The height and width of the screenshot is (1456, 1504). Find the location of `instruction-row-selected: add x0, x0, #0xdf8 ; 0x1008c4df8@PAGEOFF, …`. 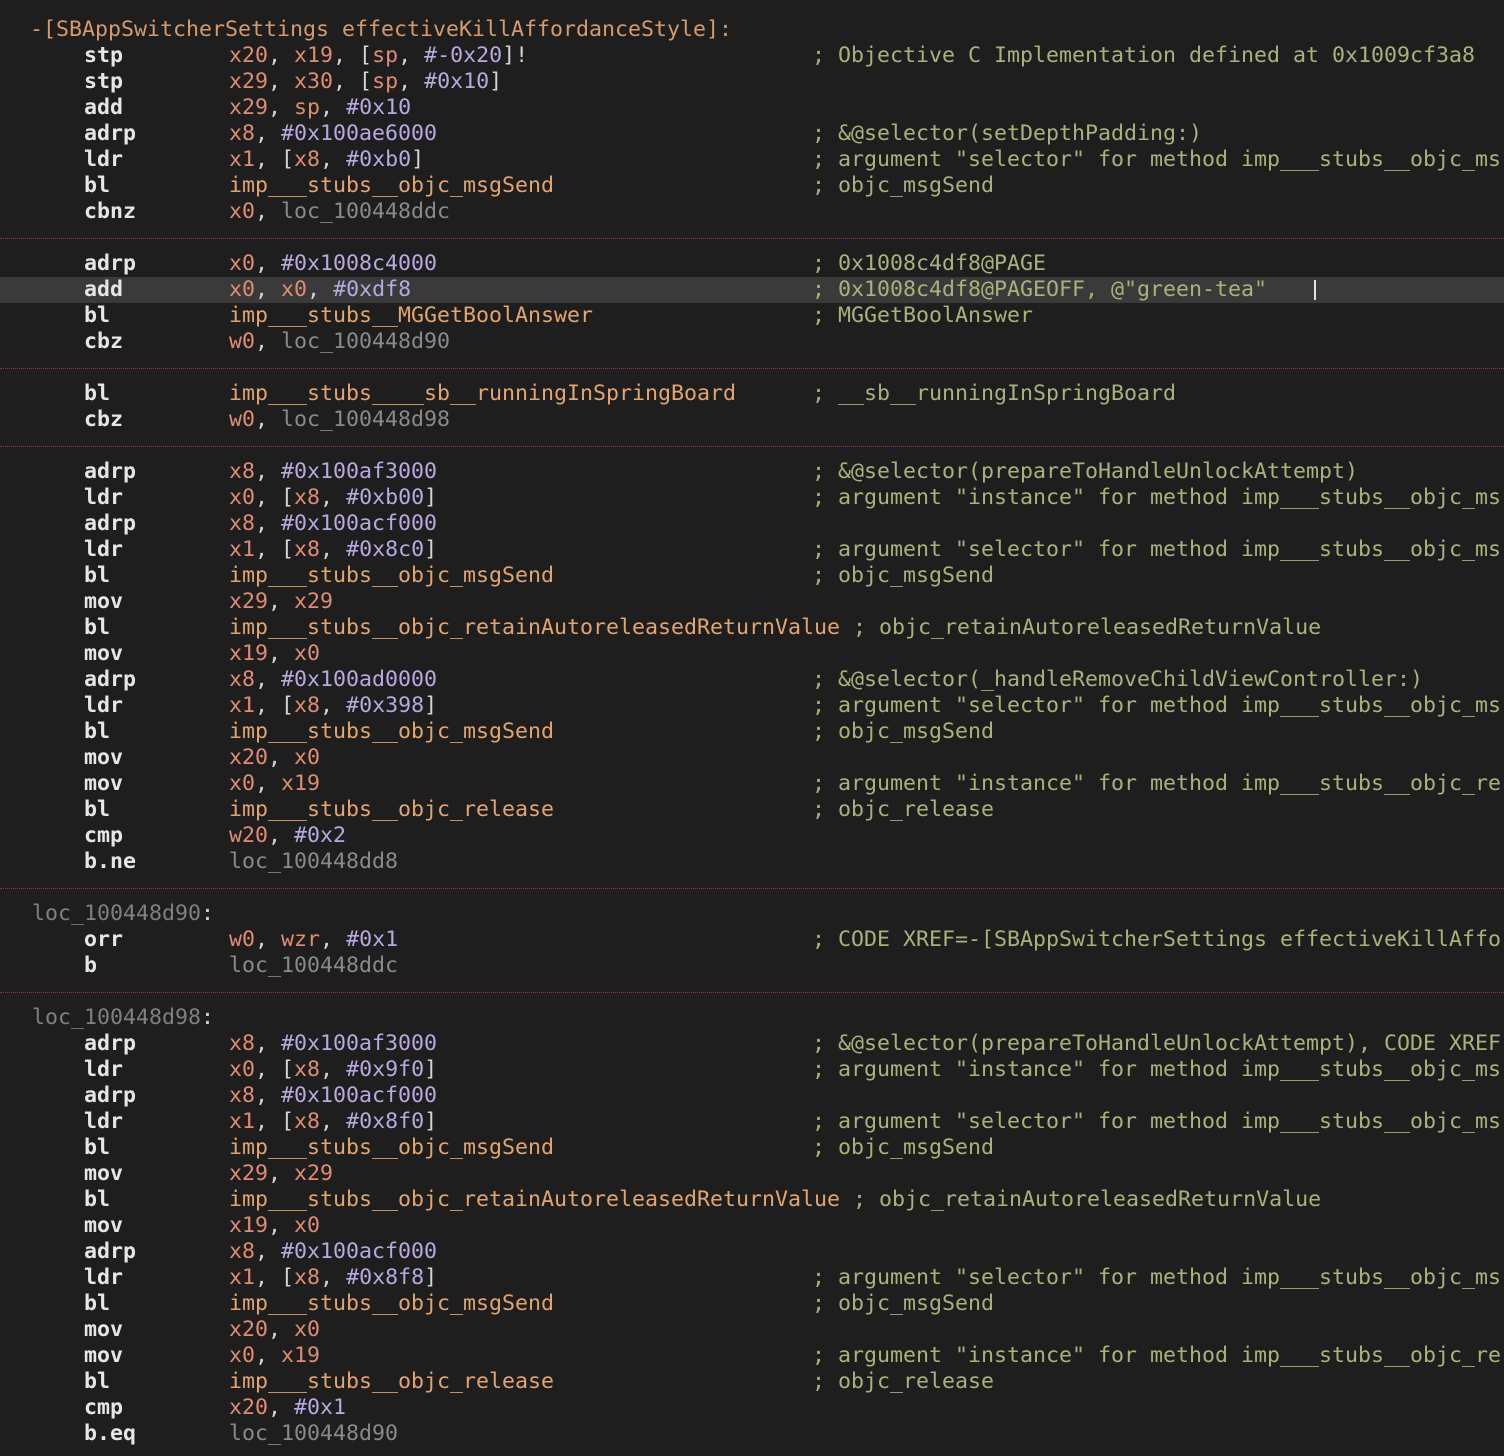

instruction-row-selected: add x0, x0, #0xdf8 ; 0x1008c4df8@PAGEOFF, … is located at coordinates (752, 290).